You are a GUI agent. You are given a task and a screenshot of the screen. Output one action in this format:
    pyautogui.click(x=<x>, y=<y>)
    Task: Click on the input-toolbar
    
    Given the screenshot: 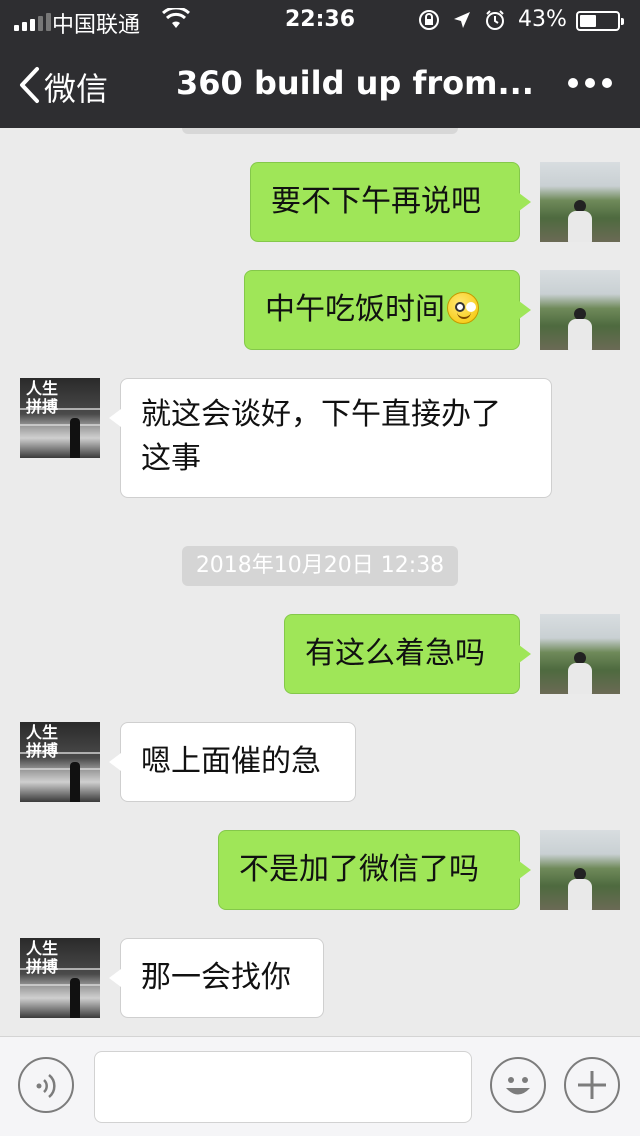 What is the action you would take?
    pyautogui.click(x=320, y=1086)
    